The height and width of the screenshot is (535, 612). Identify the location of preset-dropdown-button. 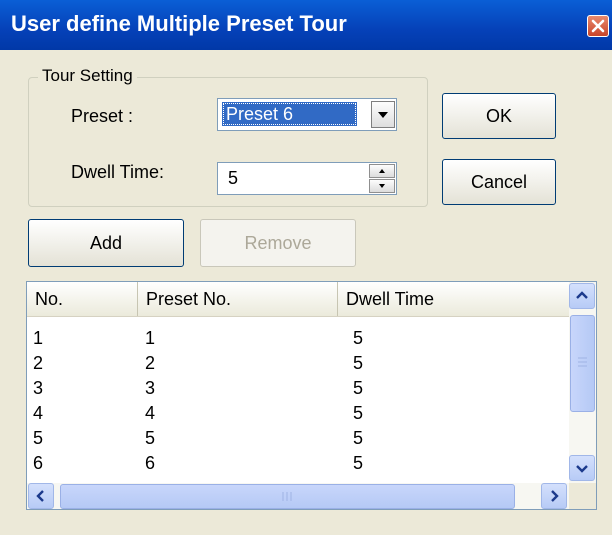
(383, 114).